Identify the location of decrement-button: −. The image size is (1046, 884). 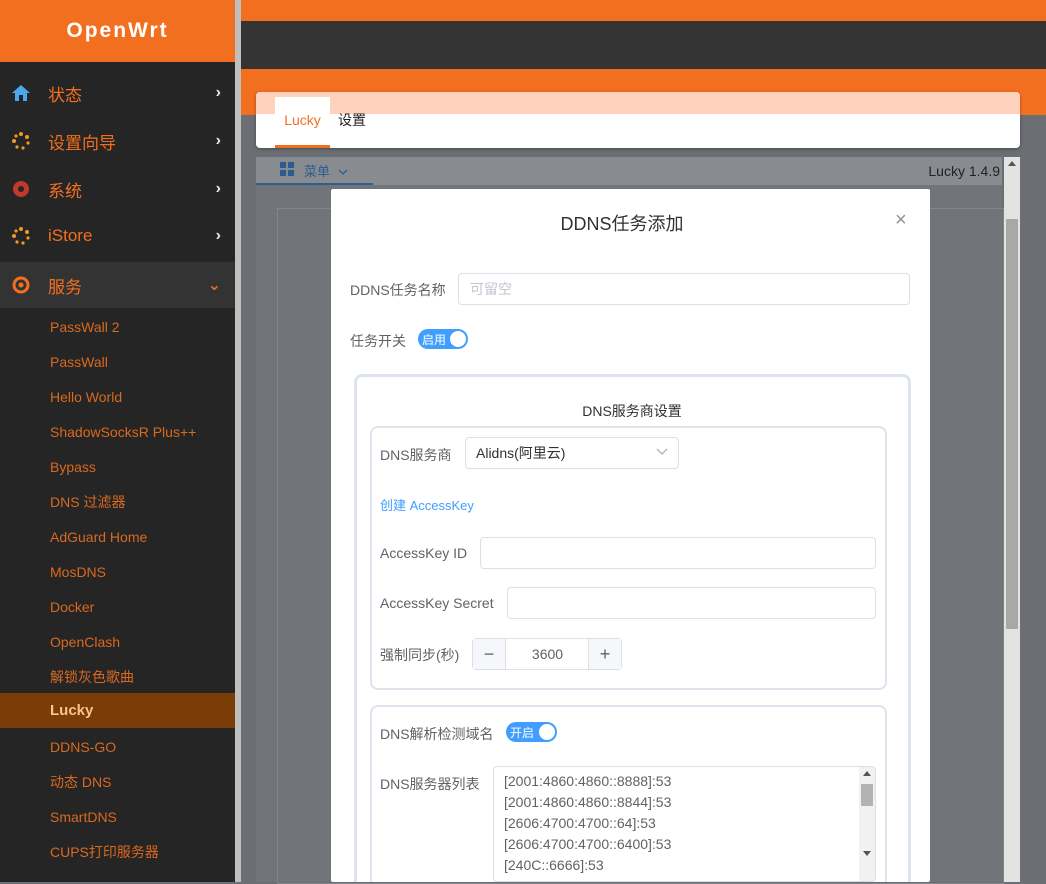
(489, 654).